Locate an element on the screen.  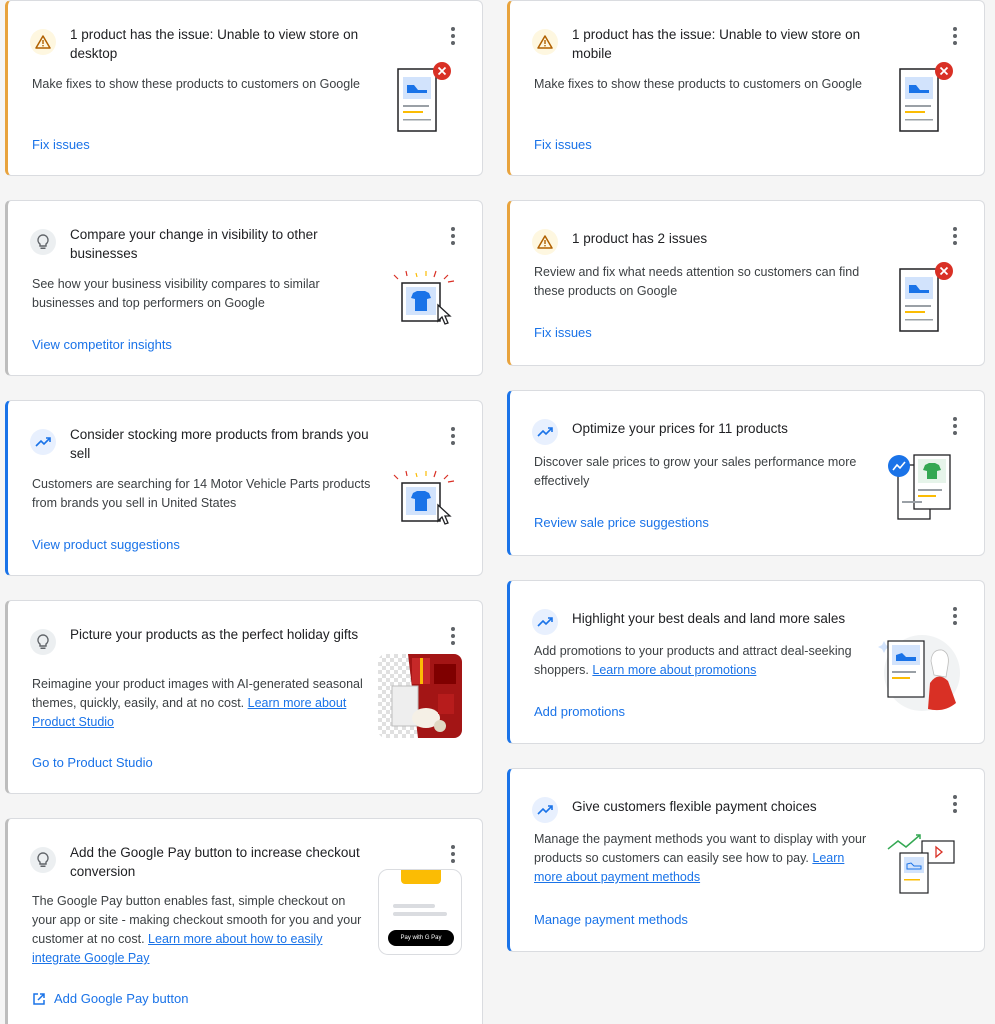
view-competitor-insights-link: View competitor insights is located at coordinates (102, 344).